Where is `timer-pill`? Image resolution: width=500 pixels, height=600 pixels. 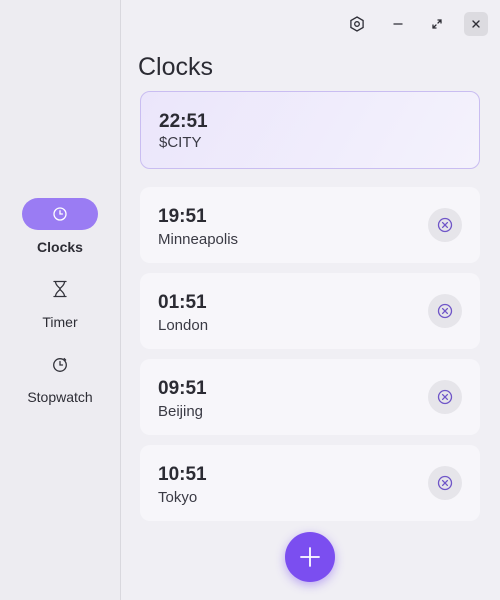 timer-pill is located at coordinates (60, 289).